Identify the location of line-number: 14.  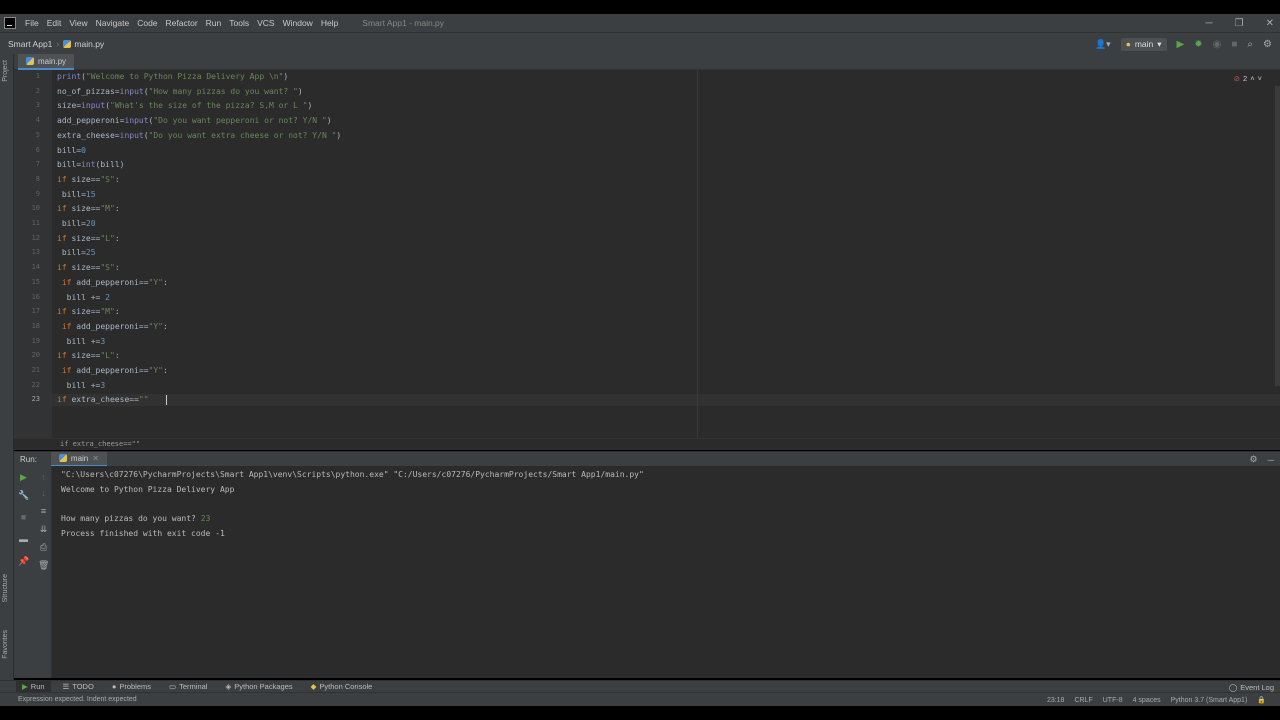
(35, 267).